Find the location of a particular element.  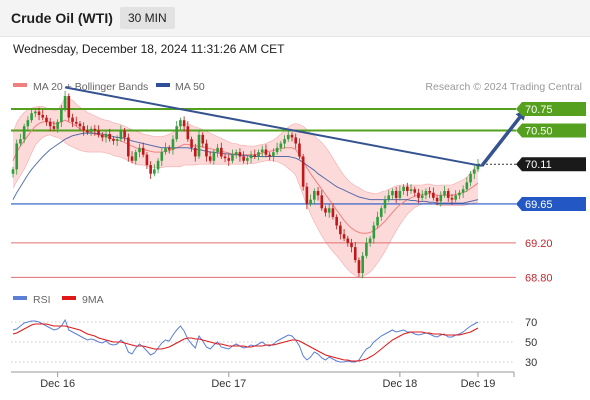

level-label-69.20: 69.20 is located at coordinates (539, 244).